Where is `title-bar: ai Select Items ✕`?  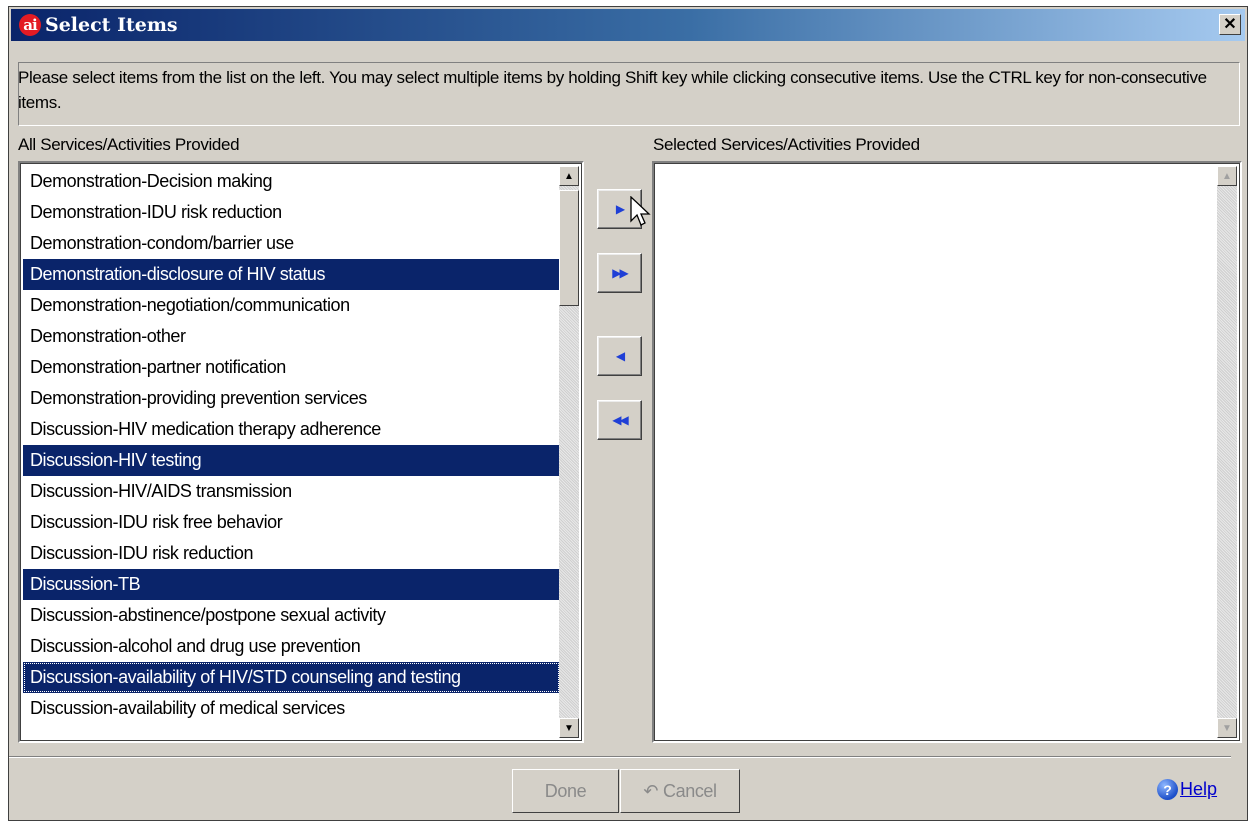
title-bar: ai Select Items ✕ is located at coordinates (628, 25).